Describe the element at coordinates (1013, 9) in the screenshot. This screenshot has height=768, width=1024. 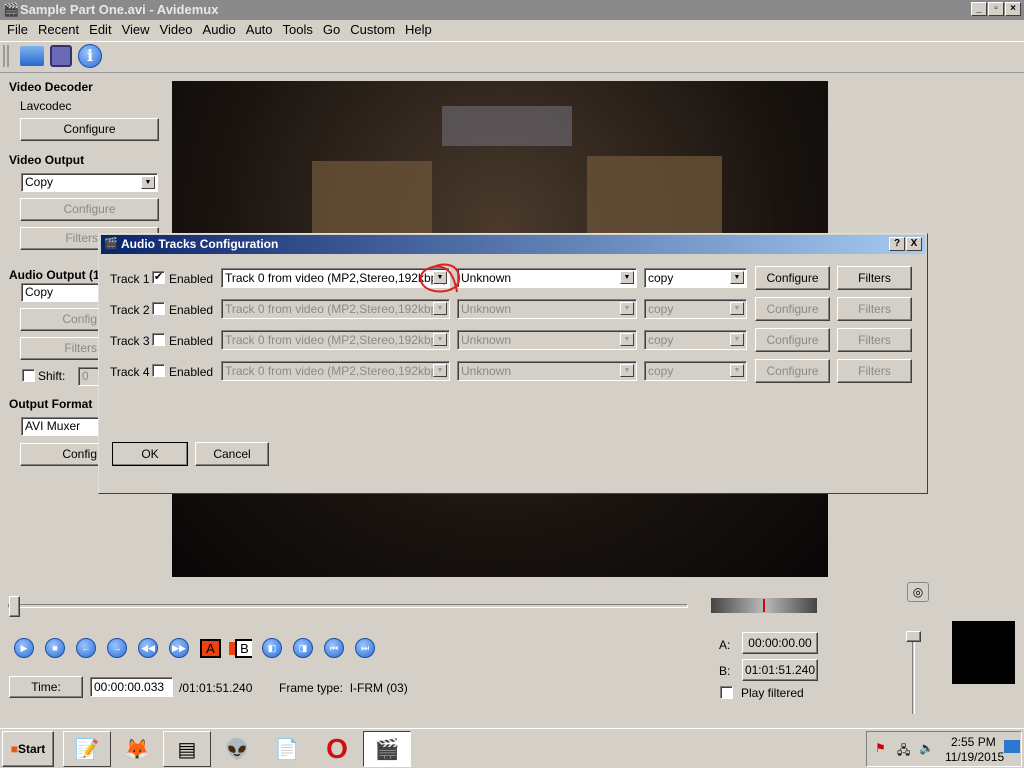
I see `close-button: ×` at that location.